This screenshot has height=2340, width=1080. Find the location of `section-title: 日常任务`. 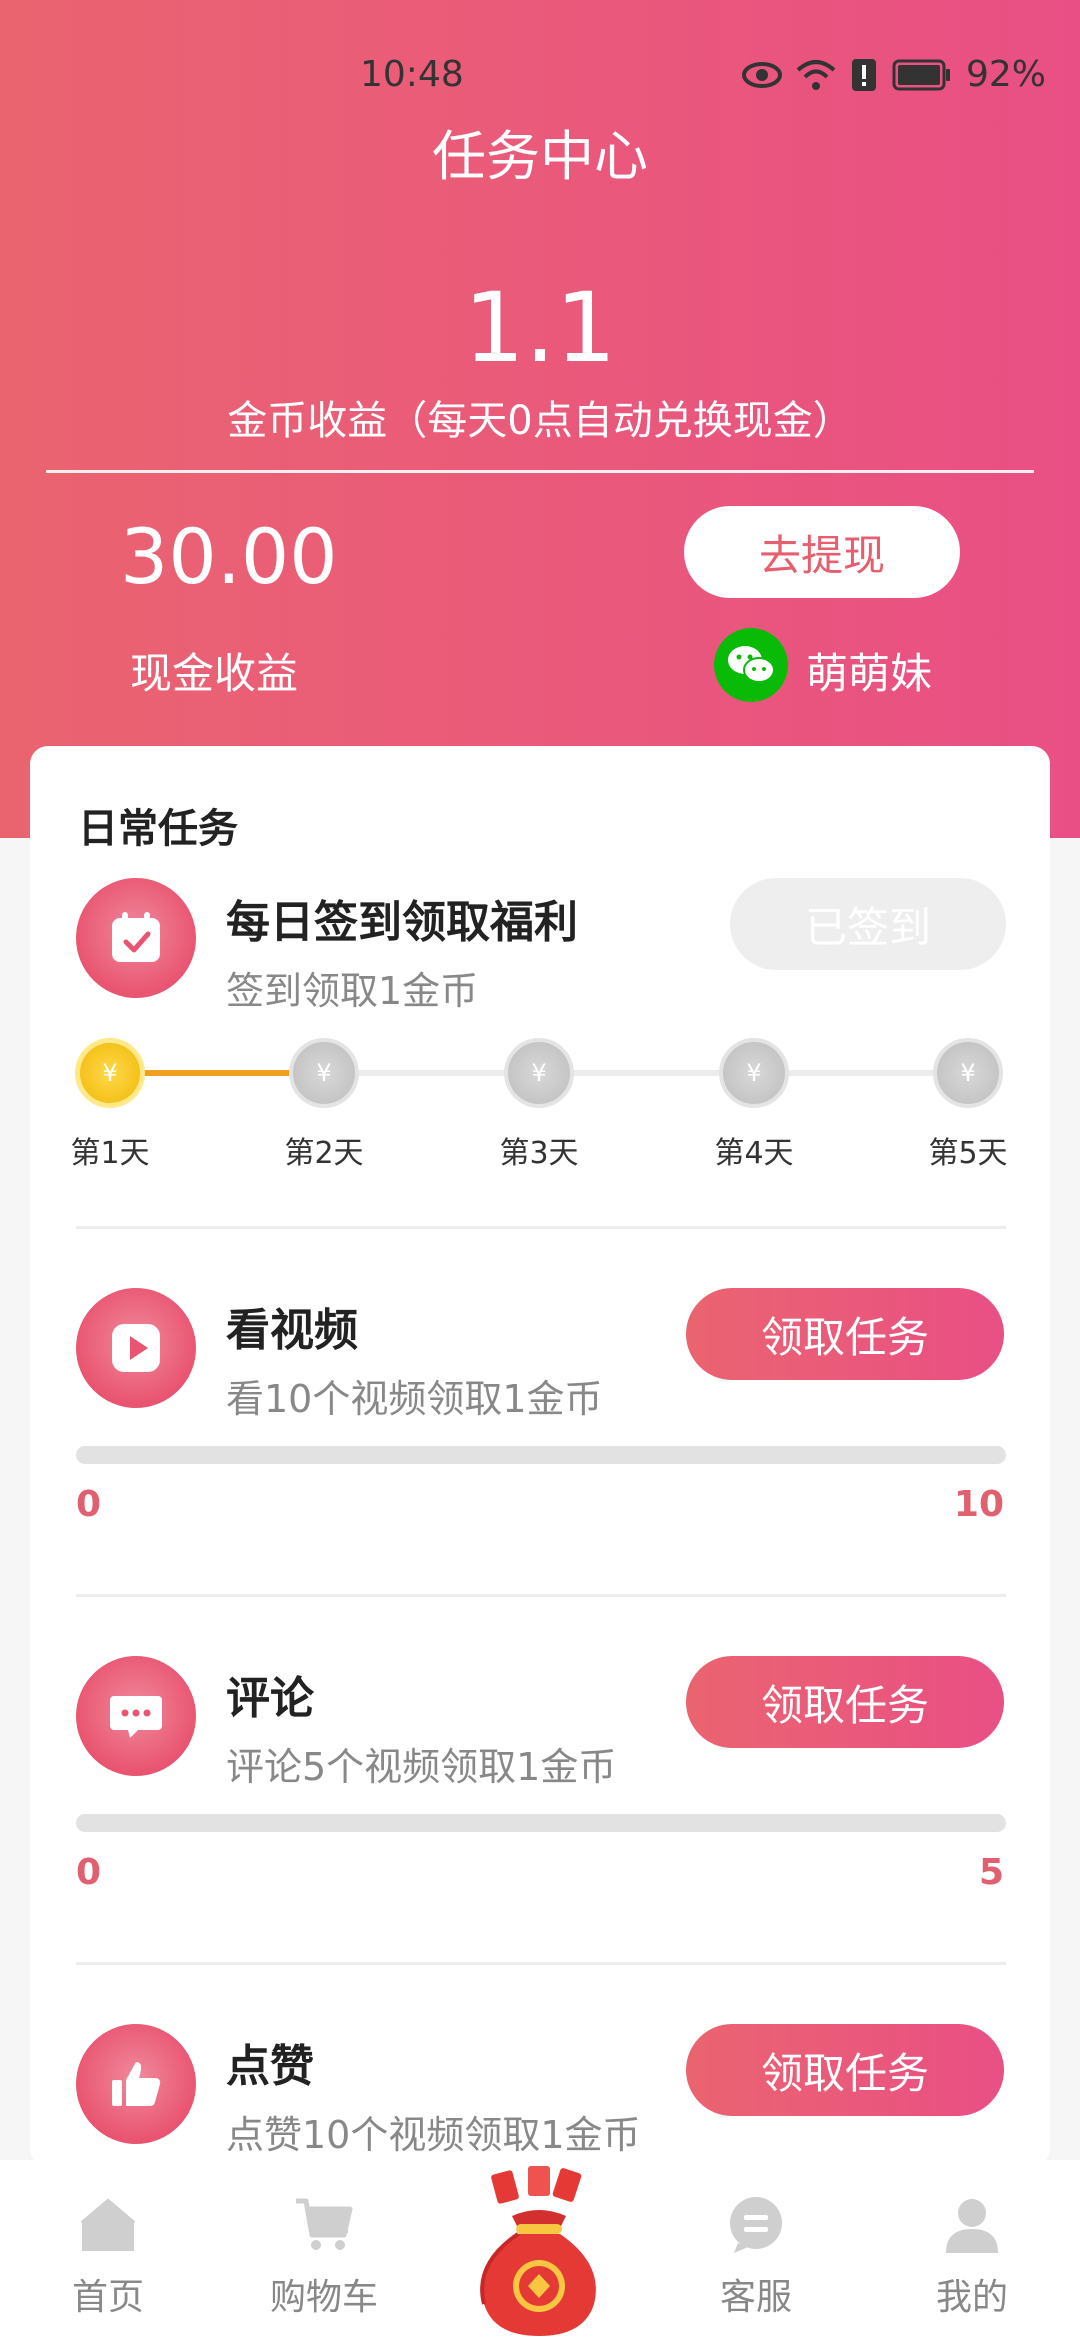

section-title: 日常任务 is located at coordinates (158, 829).